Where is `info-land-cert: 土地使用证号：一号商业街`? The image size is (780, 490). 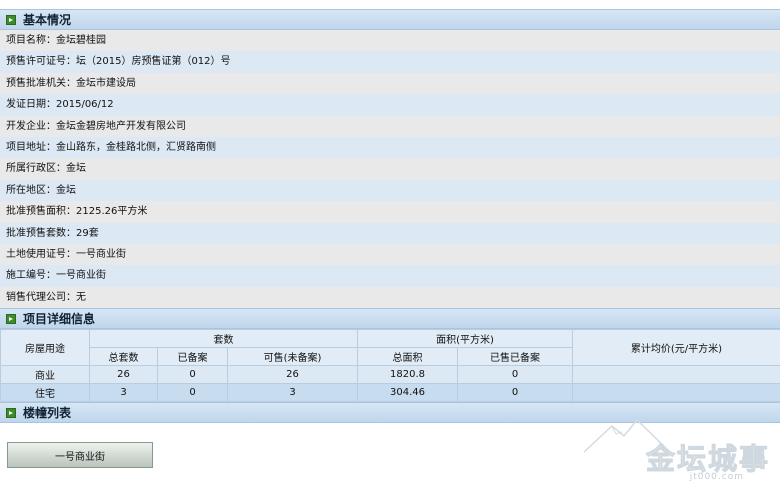 info-land-cert: 土地使用证号：一号商业街 is located at coordinates (390, 254).